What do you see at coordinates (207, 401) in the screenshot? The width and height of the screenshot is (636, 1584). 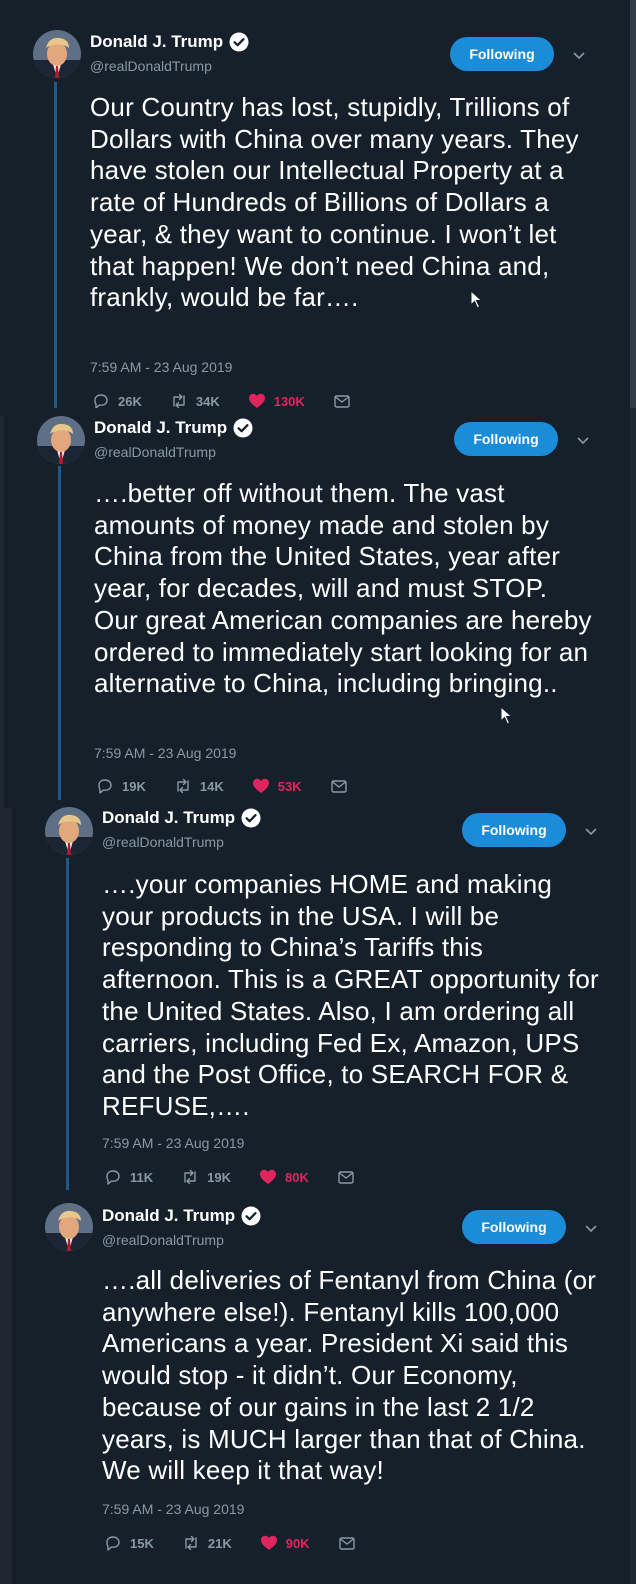 I see `retweet-count: 34K` at bounding box center [207, 401].